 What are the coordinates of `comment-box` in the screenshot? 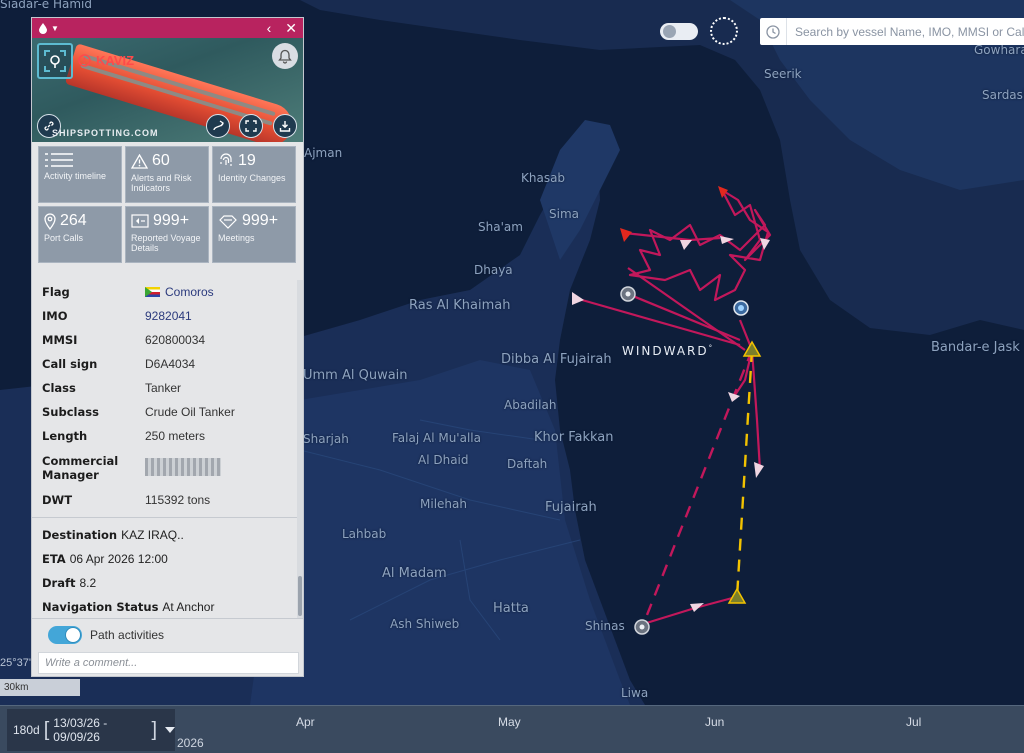 It's located at (168, 663).